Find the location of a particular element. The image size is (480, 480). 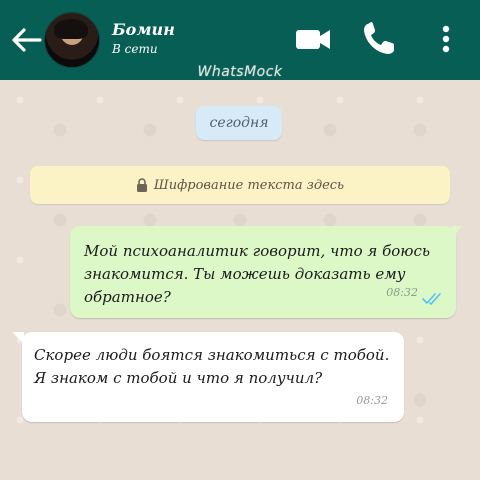

encryption-text: Шифрование текста здесь is located at coordinates (249, 185).